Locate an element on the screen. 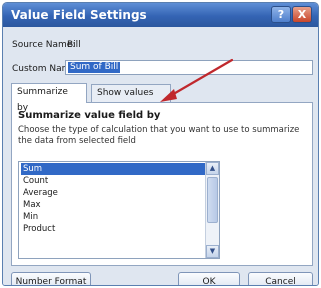 This screenshot has width=321, height=288. source-name-value: Bill is located at coordinates (74, 45).